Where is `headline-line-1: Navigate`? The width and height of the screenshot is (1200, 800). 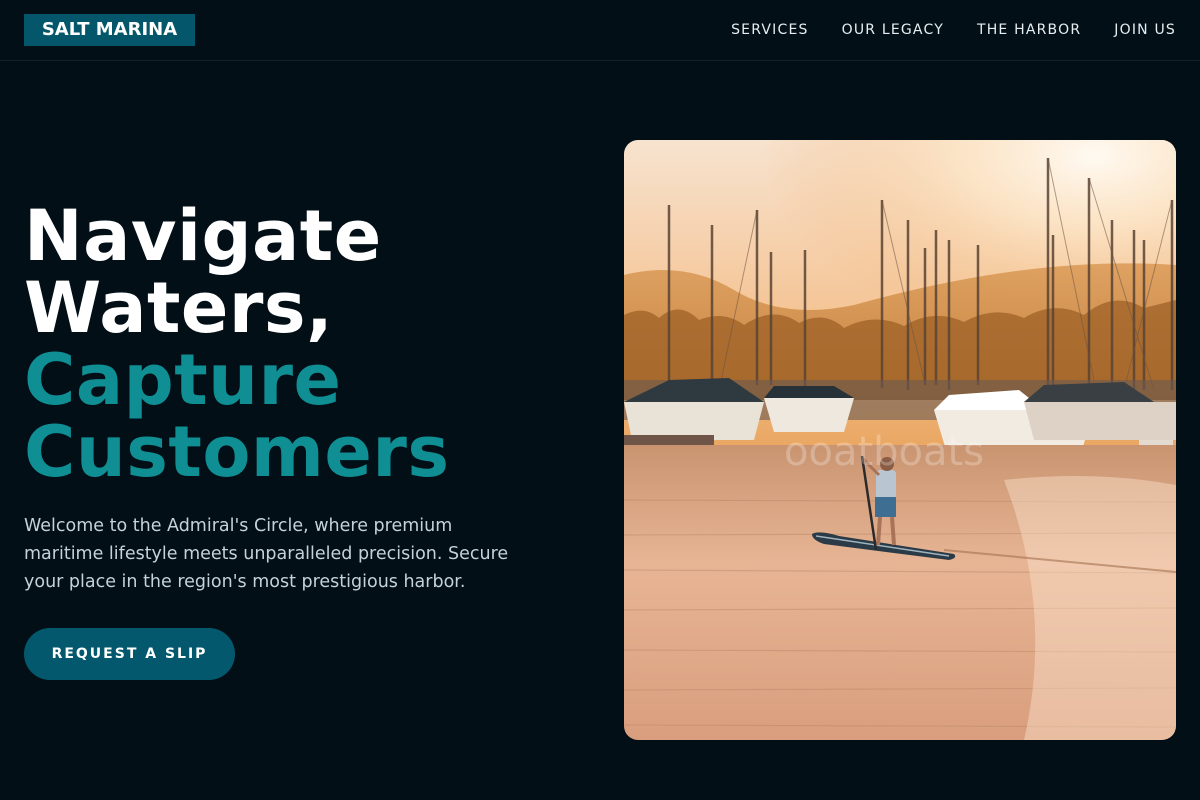 headline-line-1: Navigate is located at coordinates (203, 236).